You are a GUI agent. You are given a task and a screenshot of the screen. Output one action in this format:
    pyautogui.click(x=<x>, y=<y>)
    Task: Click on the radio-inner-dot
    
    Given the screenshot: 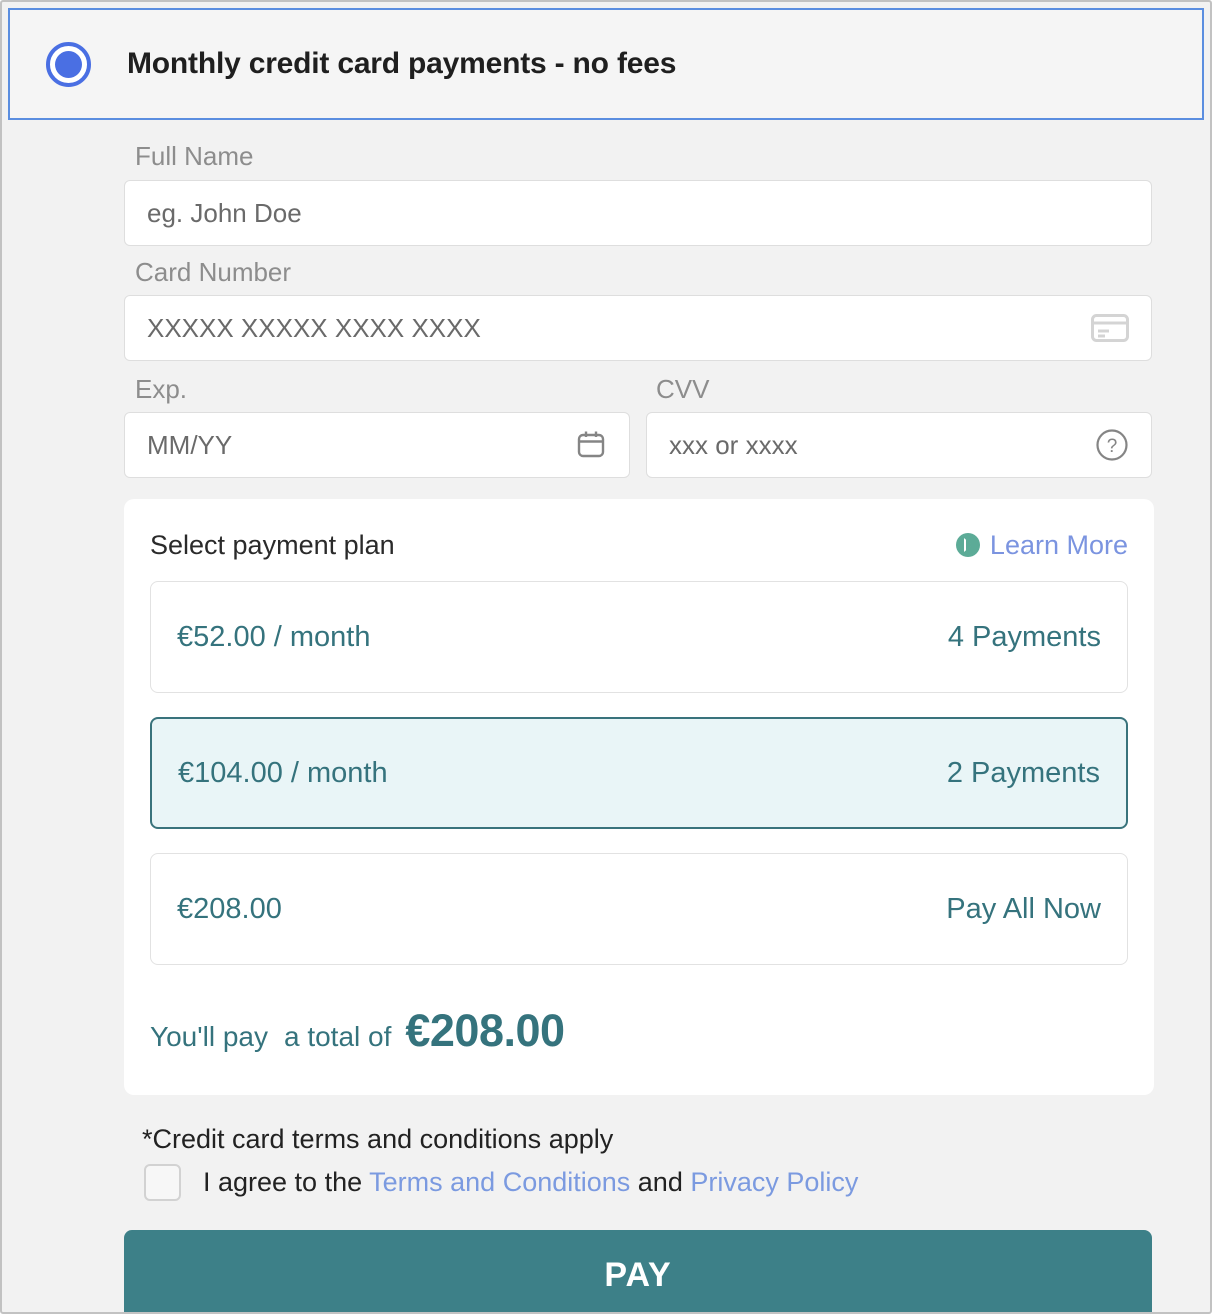 What is the action you would take?
    pyautogui.click(x=68, y=64)
    